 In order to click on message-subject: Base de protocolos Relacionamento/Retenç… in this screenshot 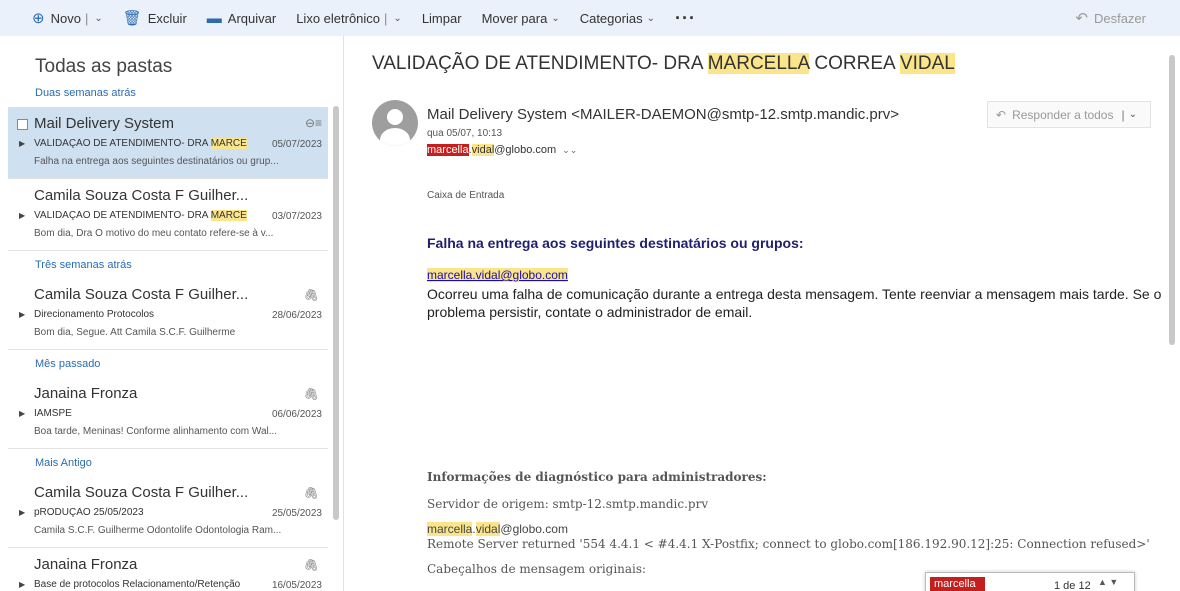, I will do `click(137, 584)`.